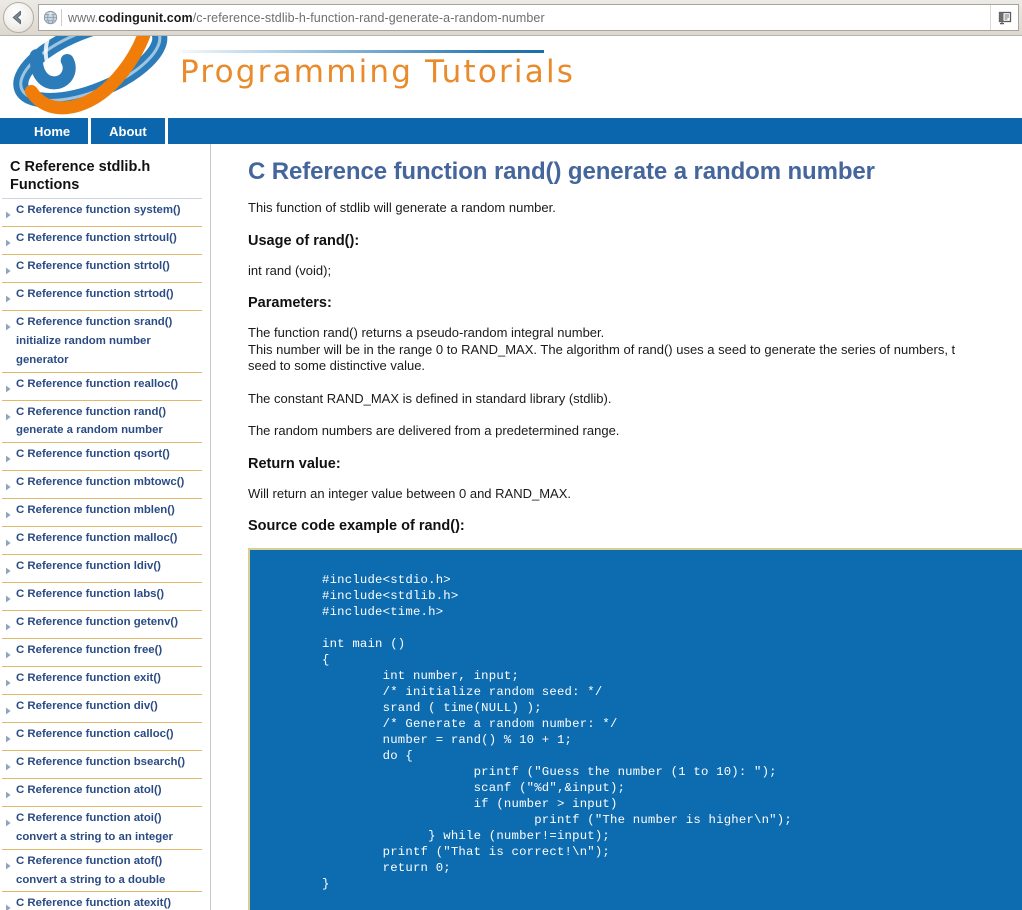 This screenshot has height=910, width=1022. I want to click on sidebar-item-row: C Reference function ldiv(), so click(102, 568).